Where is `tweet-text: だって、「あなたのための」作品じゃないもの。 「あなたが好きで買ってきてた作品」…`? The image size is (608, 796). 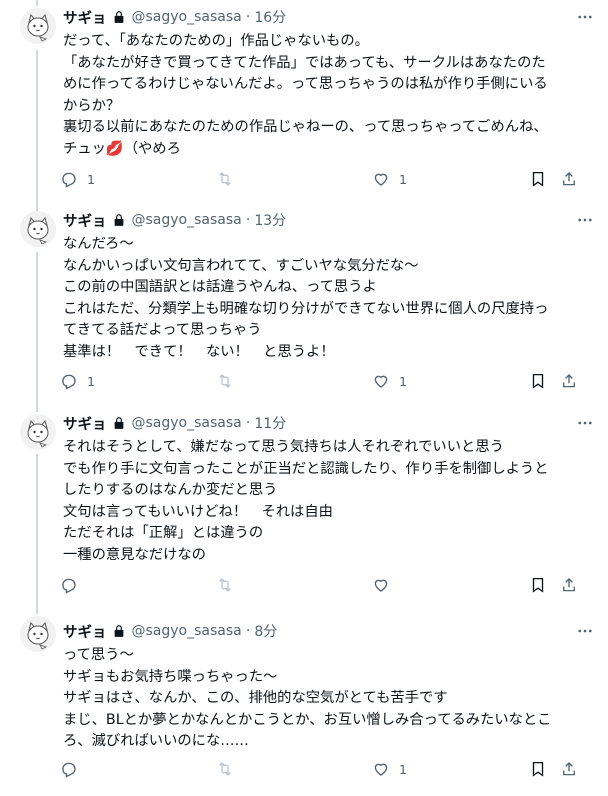 tweet-text: だって、「あなたのための」作品じゃないもの。 「あなたが好きで買ってきてた作品」… is located at coordinates (329, 95).